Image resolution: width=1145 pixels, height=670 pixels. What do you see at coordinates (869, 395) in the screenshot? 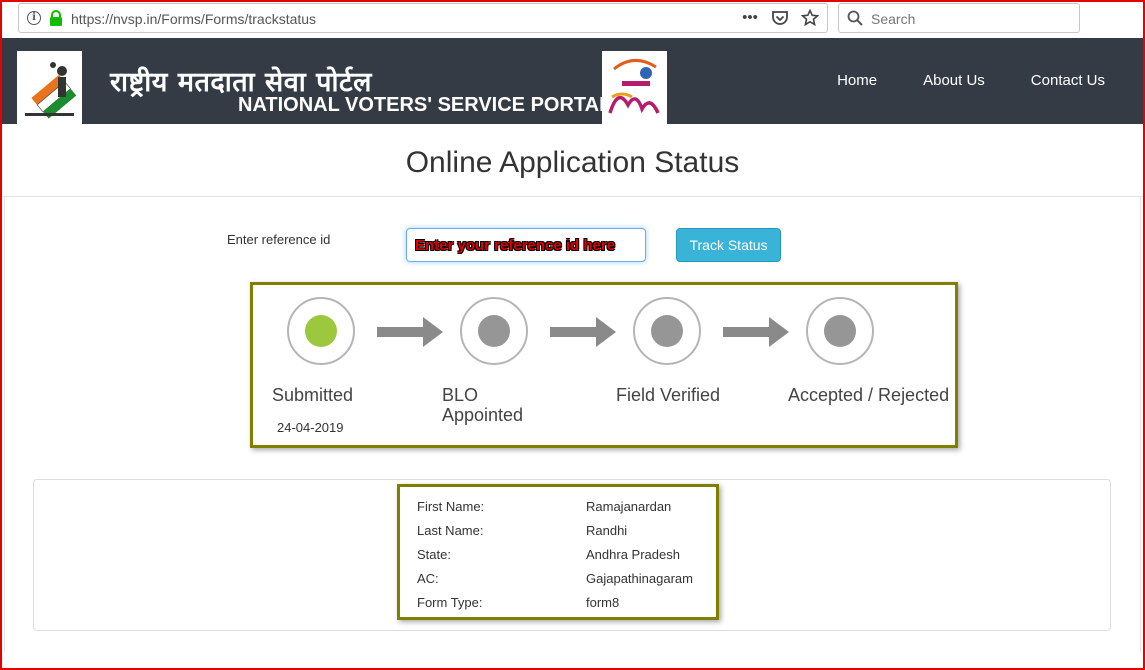
I see `step-label-accepted-rejected: Accepted / Rejected` at bounding box center [869, 395].